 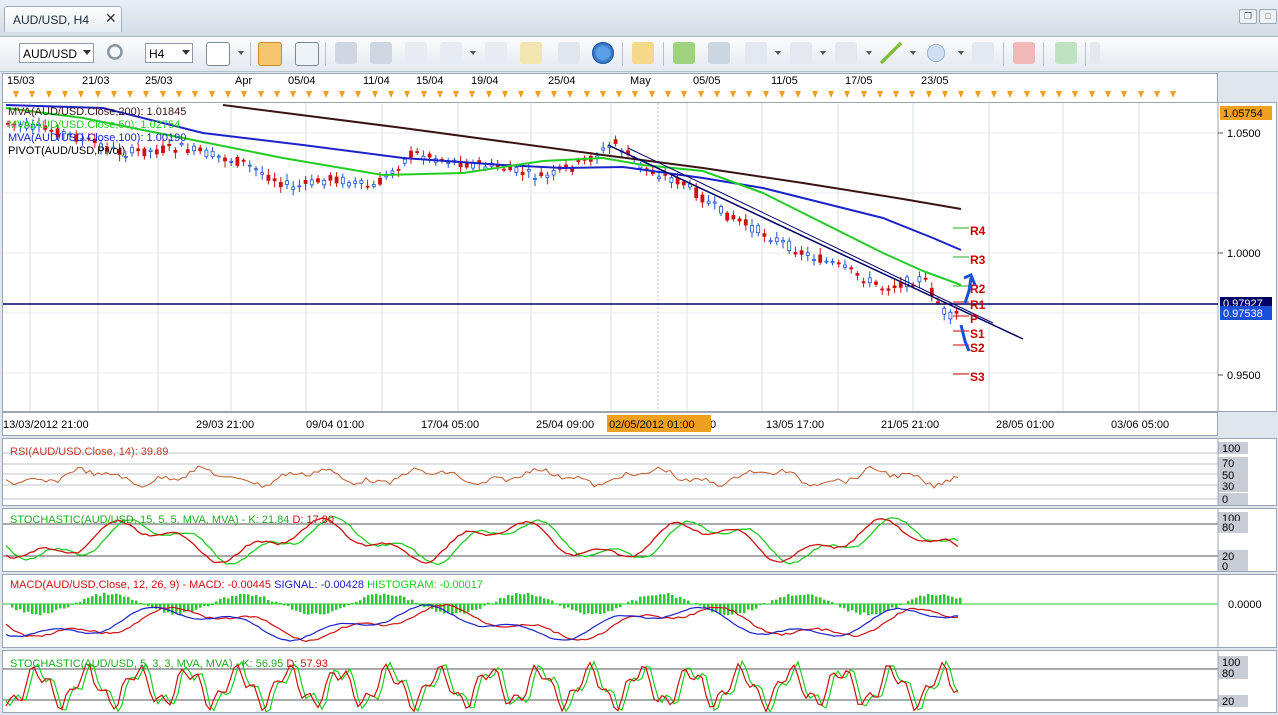 I want to click on cursor-icon, so click(x=416, y=53).